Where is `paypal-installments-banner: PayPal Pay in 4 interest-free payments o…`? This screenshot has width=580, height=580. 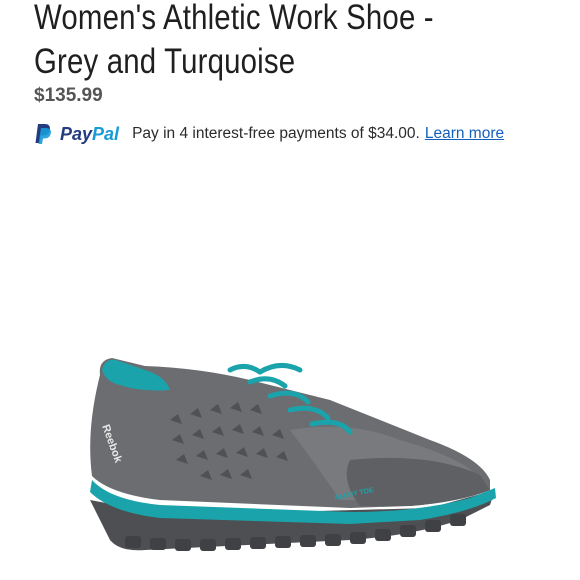
paypal-installments-banner: PayPal Pay in 4 interest-free payments o… is located at coordinates (269, 134).